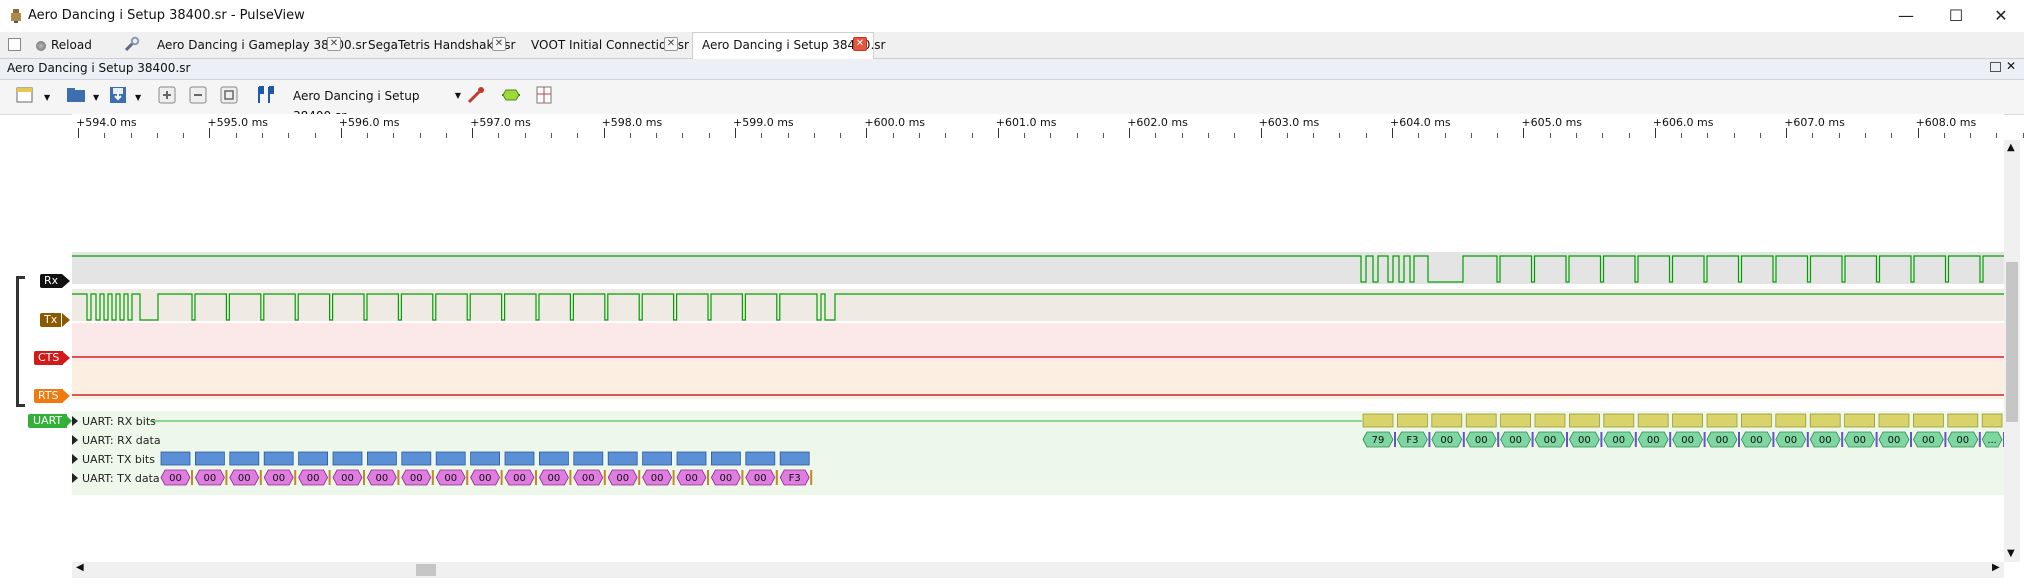 Image resolution: width=2024 pixels, height=584 pixels. Describe the element at coordinates (1038, 570) in the screenshot. I see `horizontal-scrollbar` at that location.